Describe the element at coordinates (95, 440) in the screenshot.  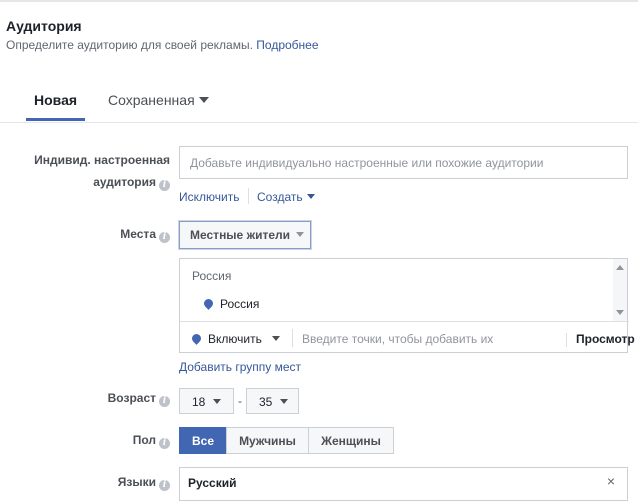
I see `gender-label: Пол i` at that location.